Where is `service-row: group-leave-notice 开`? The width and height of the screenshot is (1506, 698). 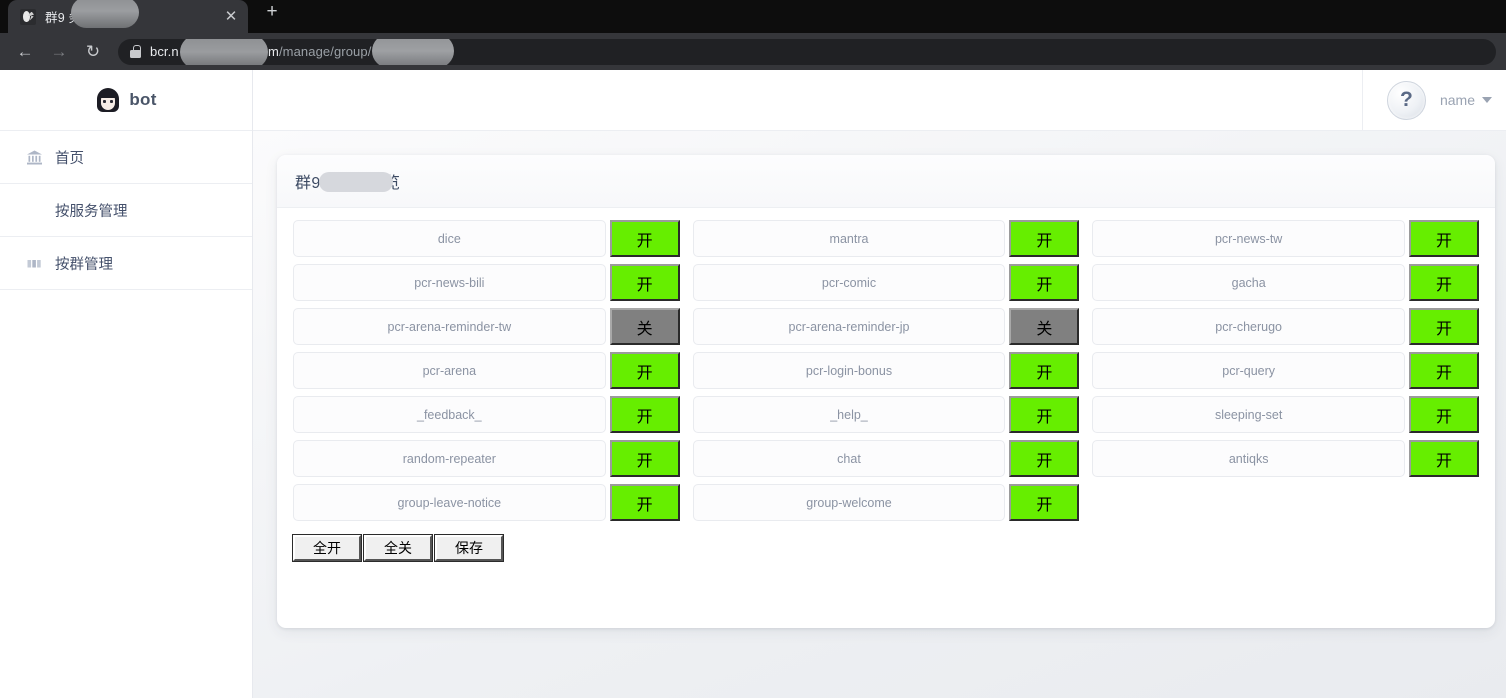
service-row: group-leave-notice 开 is located at coordinates (486, 502).